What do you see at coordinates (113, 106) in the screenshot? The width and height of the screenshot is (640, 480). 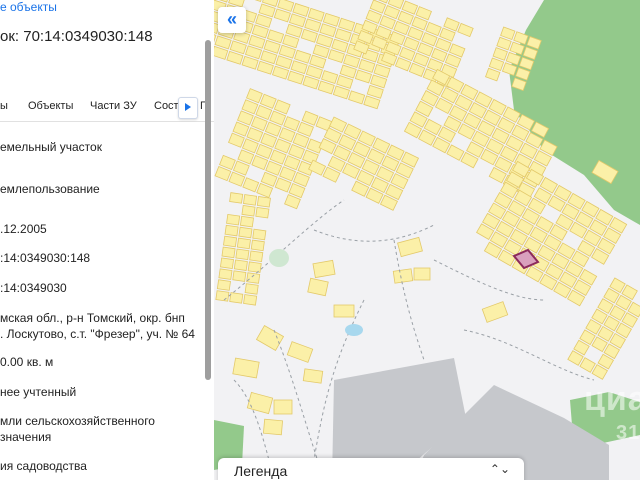 I see `tab-parts: Части ЗУ` at bounding box center [113, 106].